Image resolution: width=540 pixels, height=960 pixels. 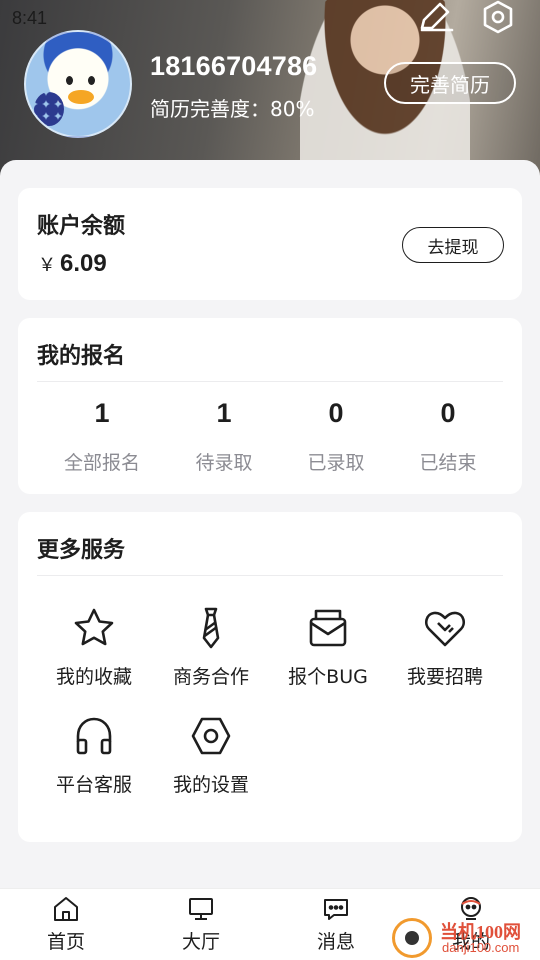 I want to click on home-icon, so click(x=66, y=909).